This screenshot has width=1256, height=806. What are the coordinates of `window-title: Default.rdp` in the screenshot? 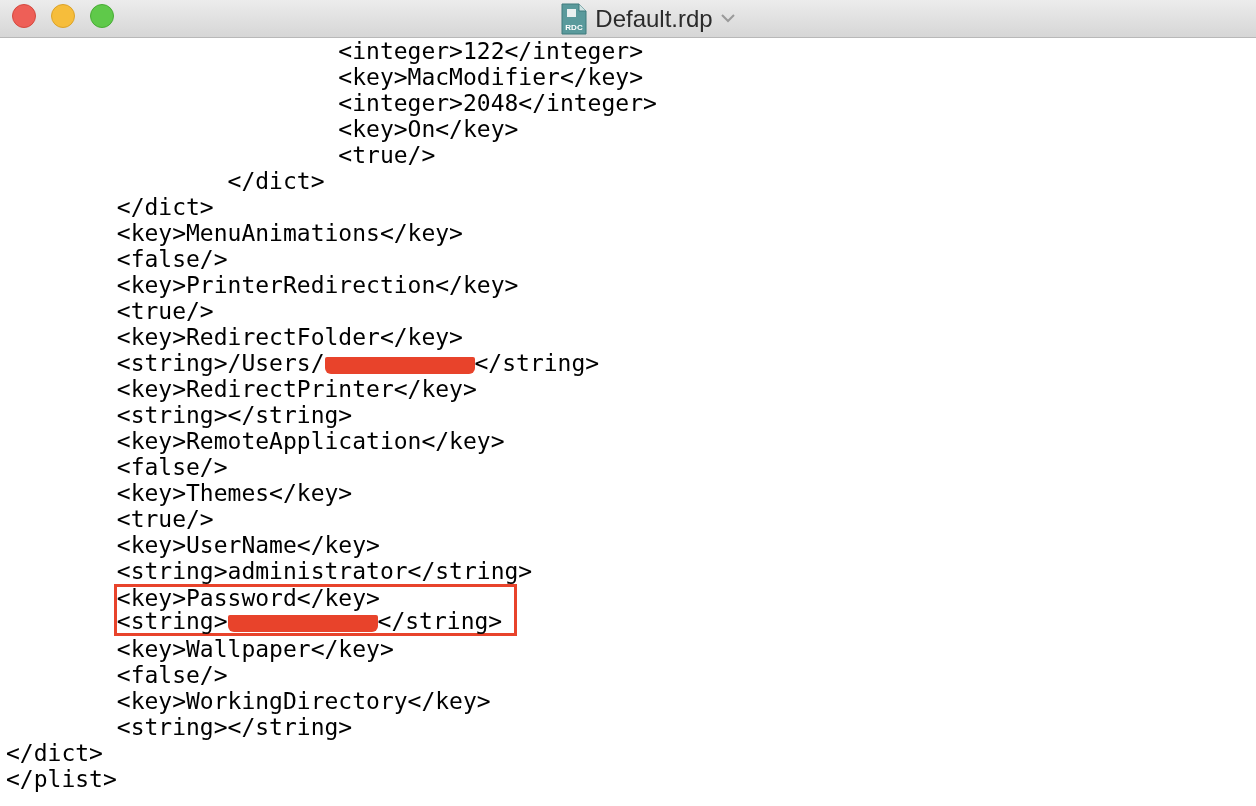 It's located at (654, 18).